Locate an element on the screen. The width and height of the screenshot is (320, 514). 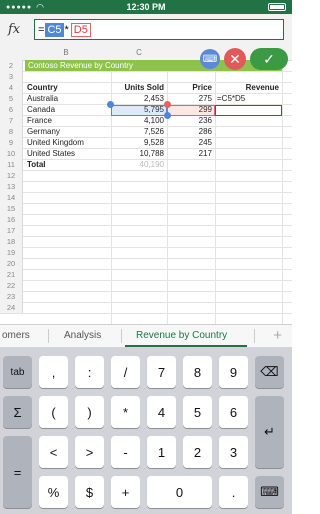
open-paren-key: ( is located at coordinates (53, 412).